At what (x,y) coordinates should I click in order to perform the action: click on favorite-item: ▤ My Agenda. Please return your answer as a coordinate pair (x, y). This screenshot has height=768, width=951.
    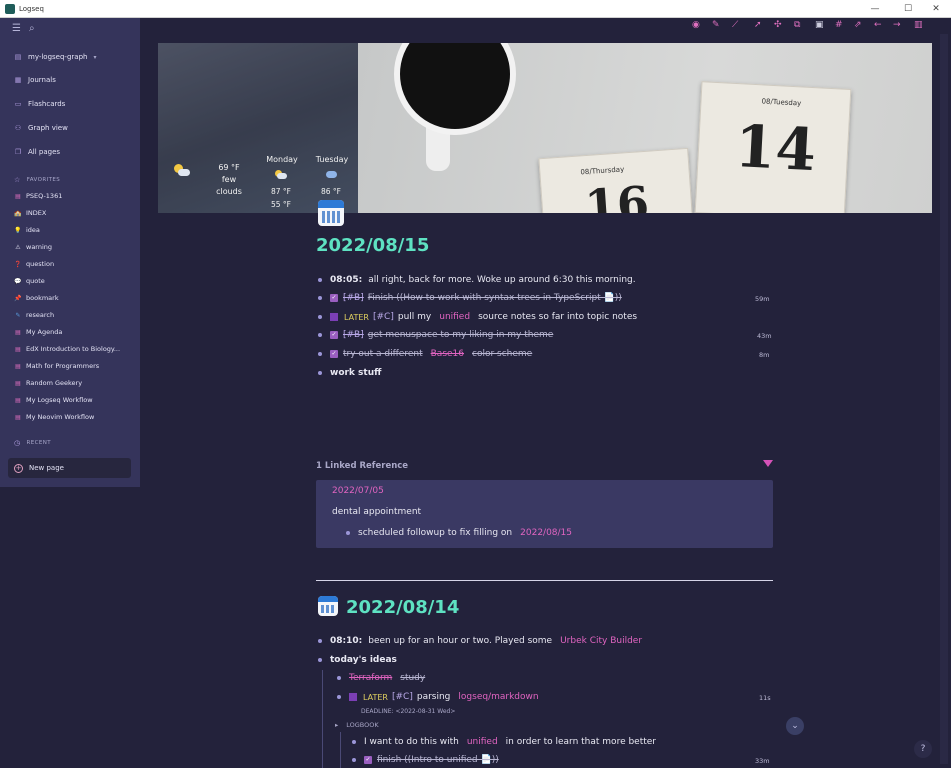
    Looking at the image, I should click on (38, 332).